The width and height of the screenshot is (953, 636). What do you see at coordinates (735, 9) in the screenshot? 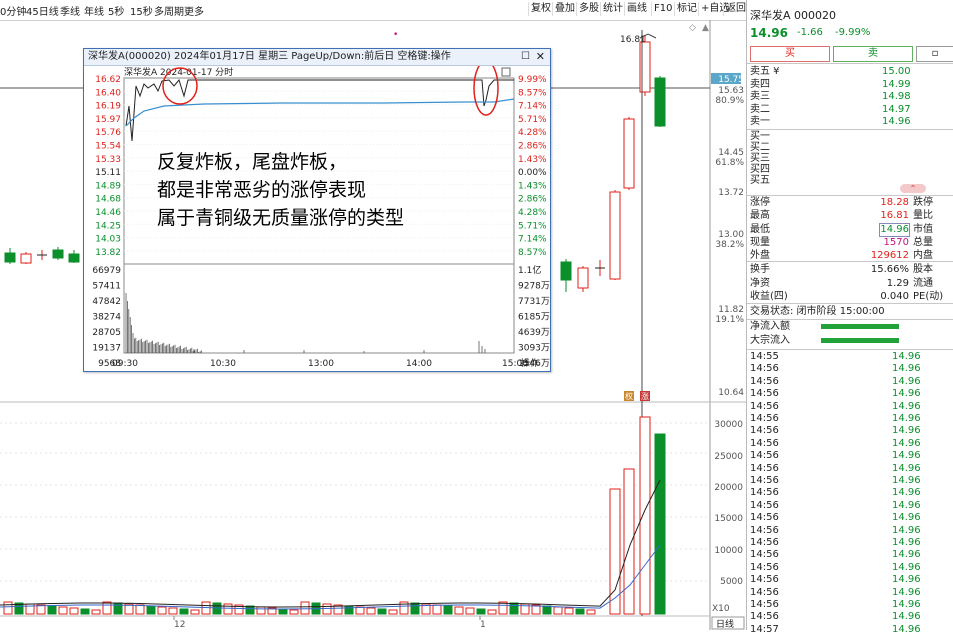
I see `toolbar-right-8: 返回` at bounding box center [735, 9].